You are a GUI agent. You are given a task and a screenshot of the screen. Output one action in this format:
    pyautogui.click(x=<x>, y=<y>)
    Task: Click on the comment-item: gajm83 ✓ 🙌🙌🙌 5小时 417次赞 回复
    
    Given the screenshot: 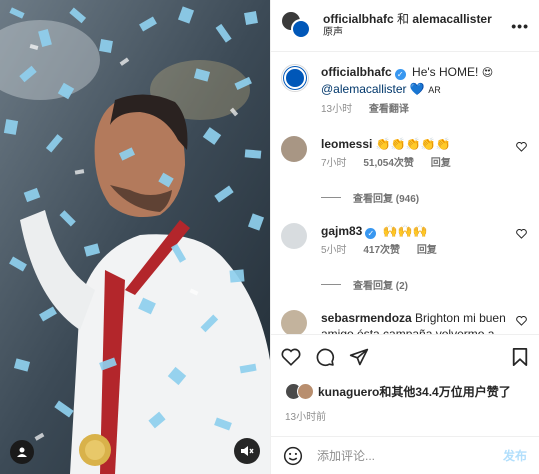 What is the action you would take?
    pyautogui.click(x=405, y=241)
    